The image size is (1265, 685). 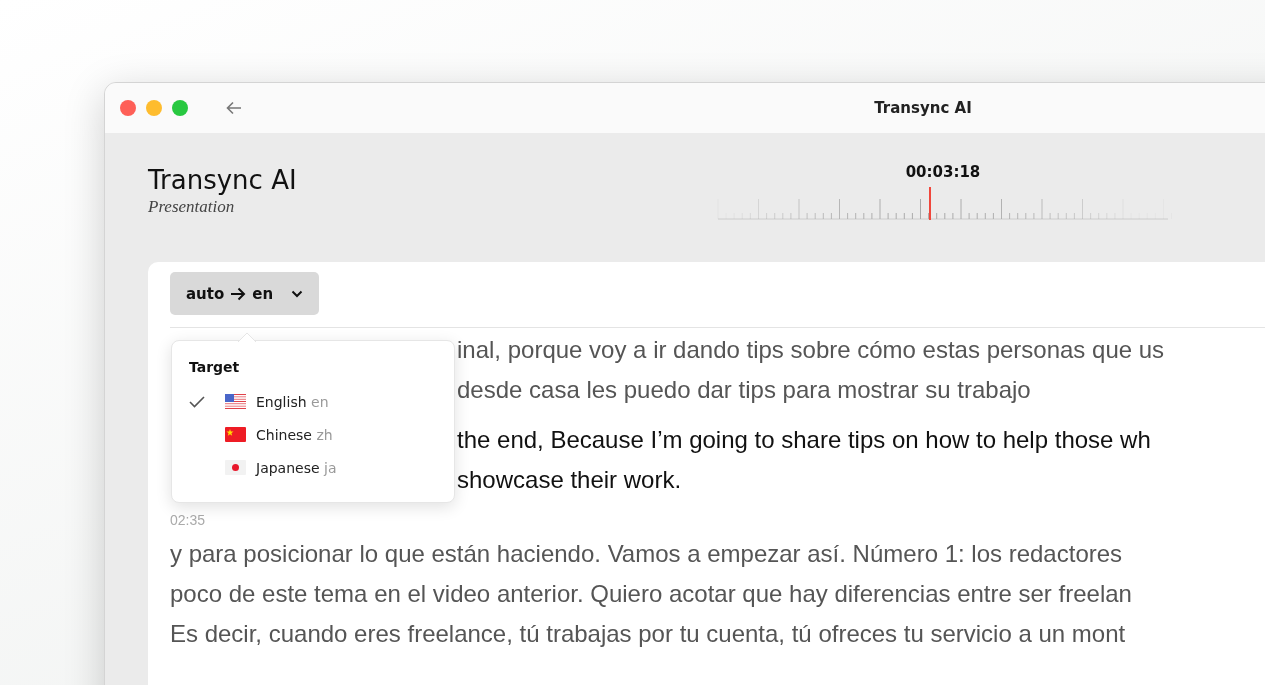 I want to click on chevron-down-icon, so click(x=297, y=293).